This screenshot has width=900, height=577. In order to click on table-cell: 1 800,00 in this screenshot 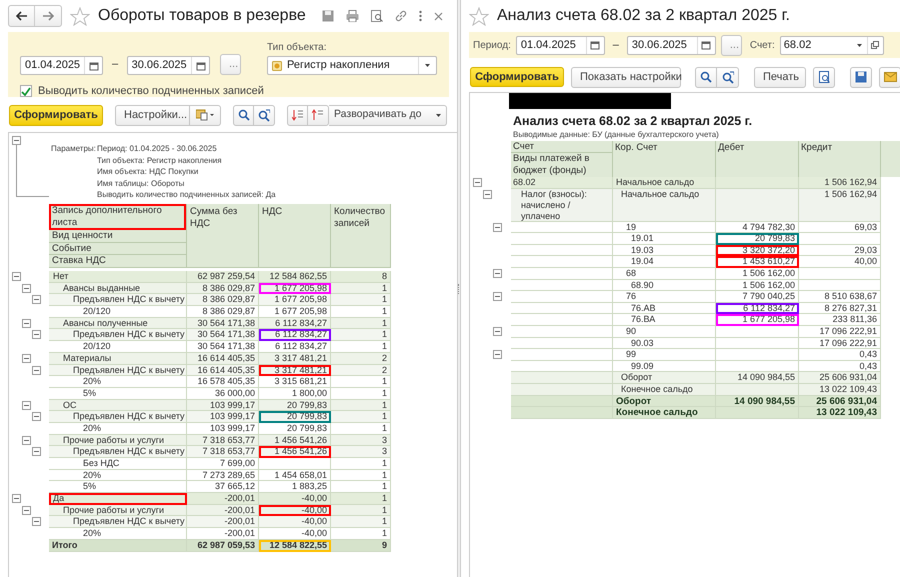, I will do `click(295, 394)`.